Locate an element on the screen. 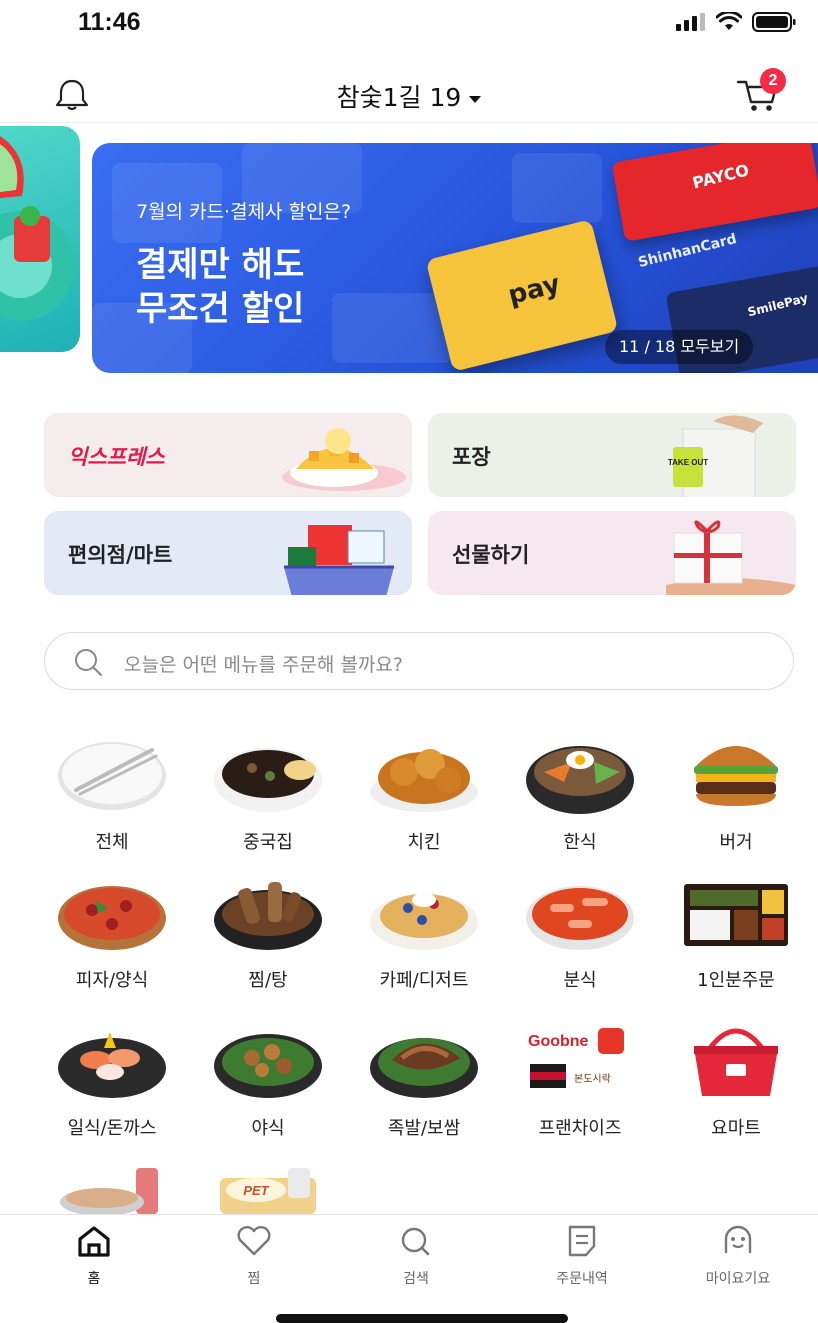 The height and width of the screenshot is (1323, 818). header-divider is located at coordinates (409, 122).